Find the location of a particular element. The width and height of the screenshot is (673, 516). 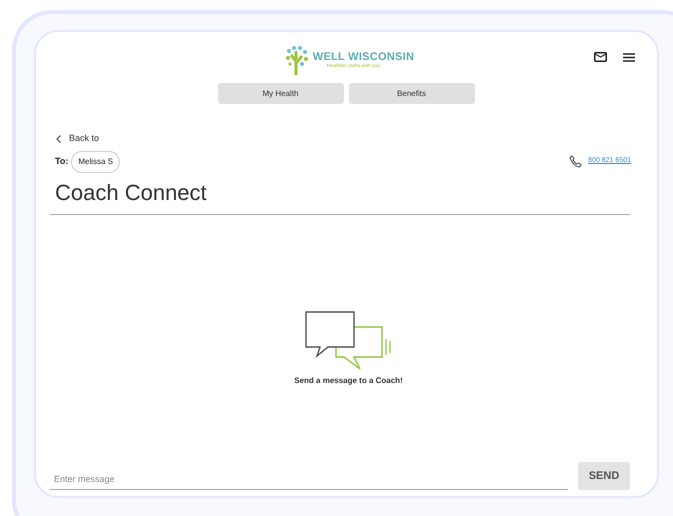

send-button: SEND is located at coordinates (604, 476).